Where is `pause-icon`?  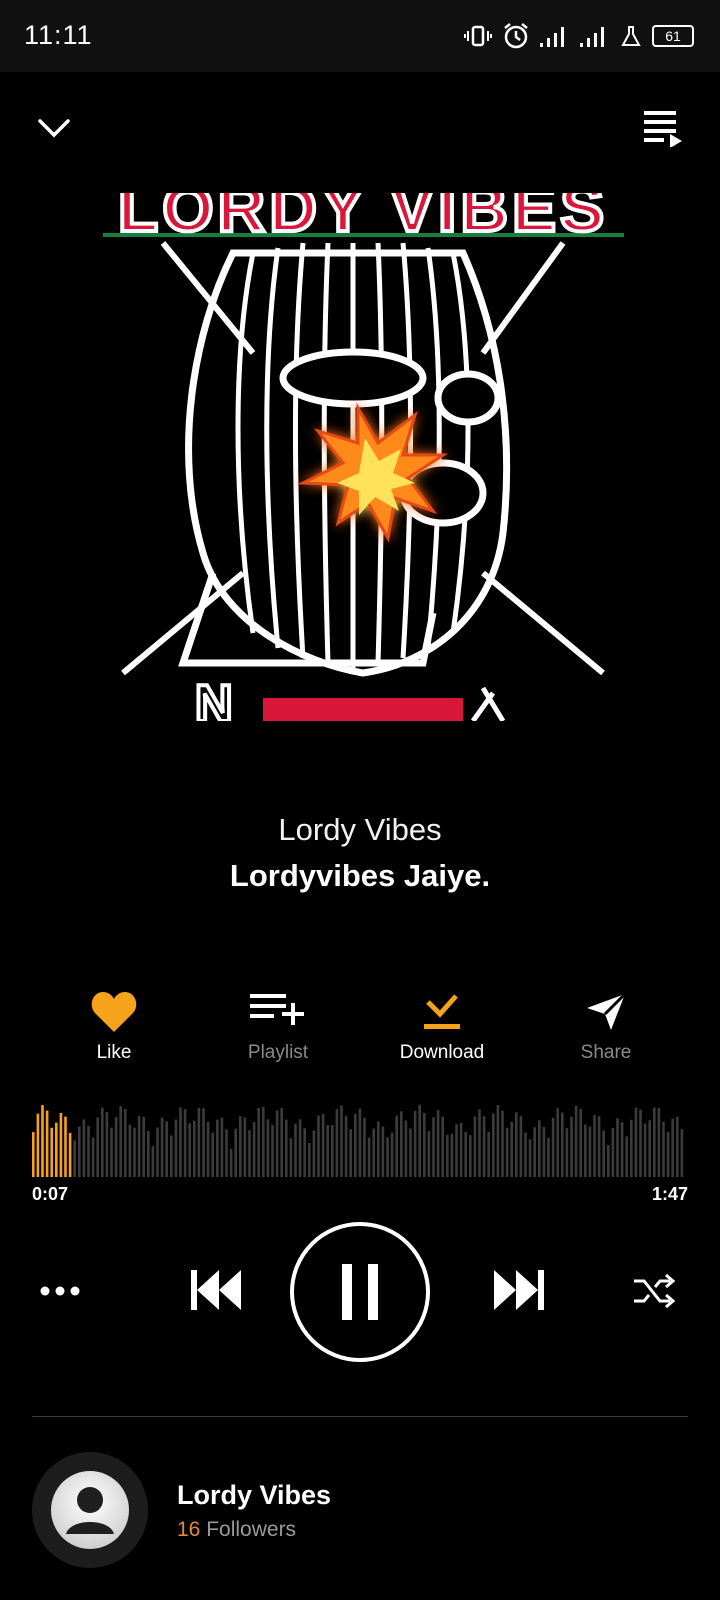
pause-icon is located at coordinates (360, 1292).